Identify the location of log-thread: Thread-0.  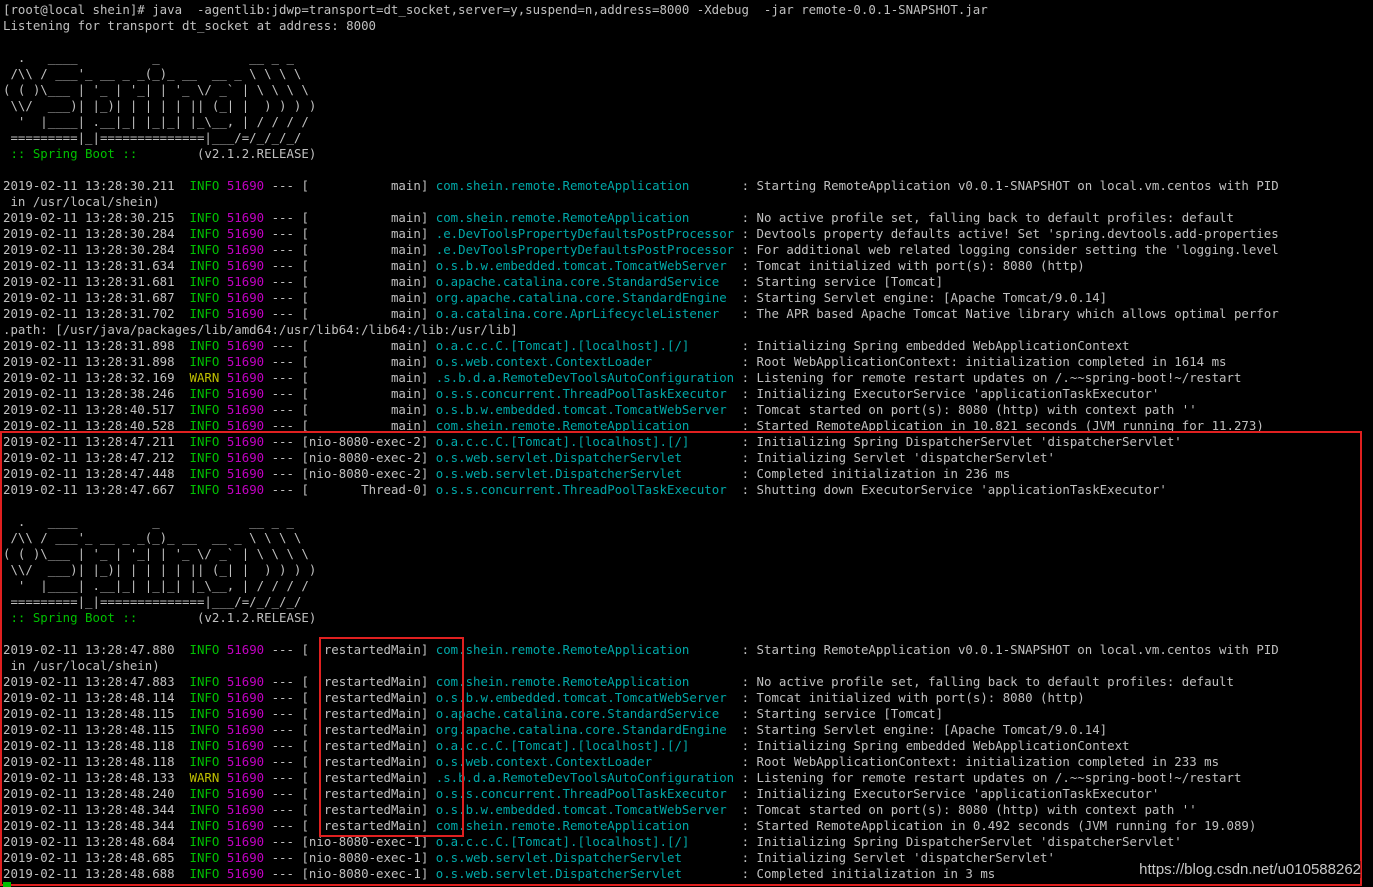
(364, 489).